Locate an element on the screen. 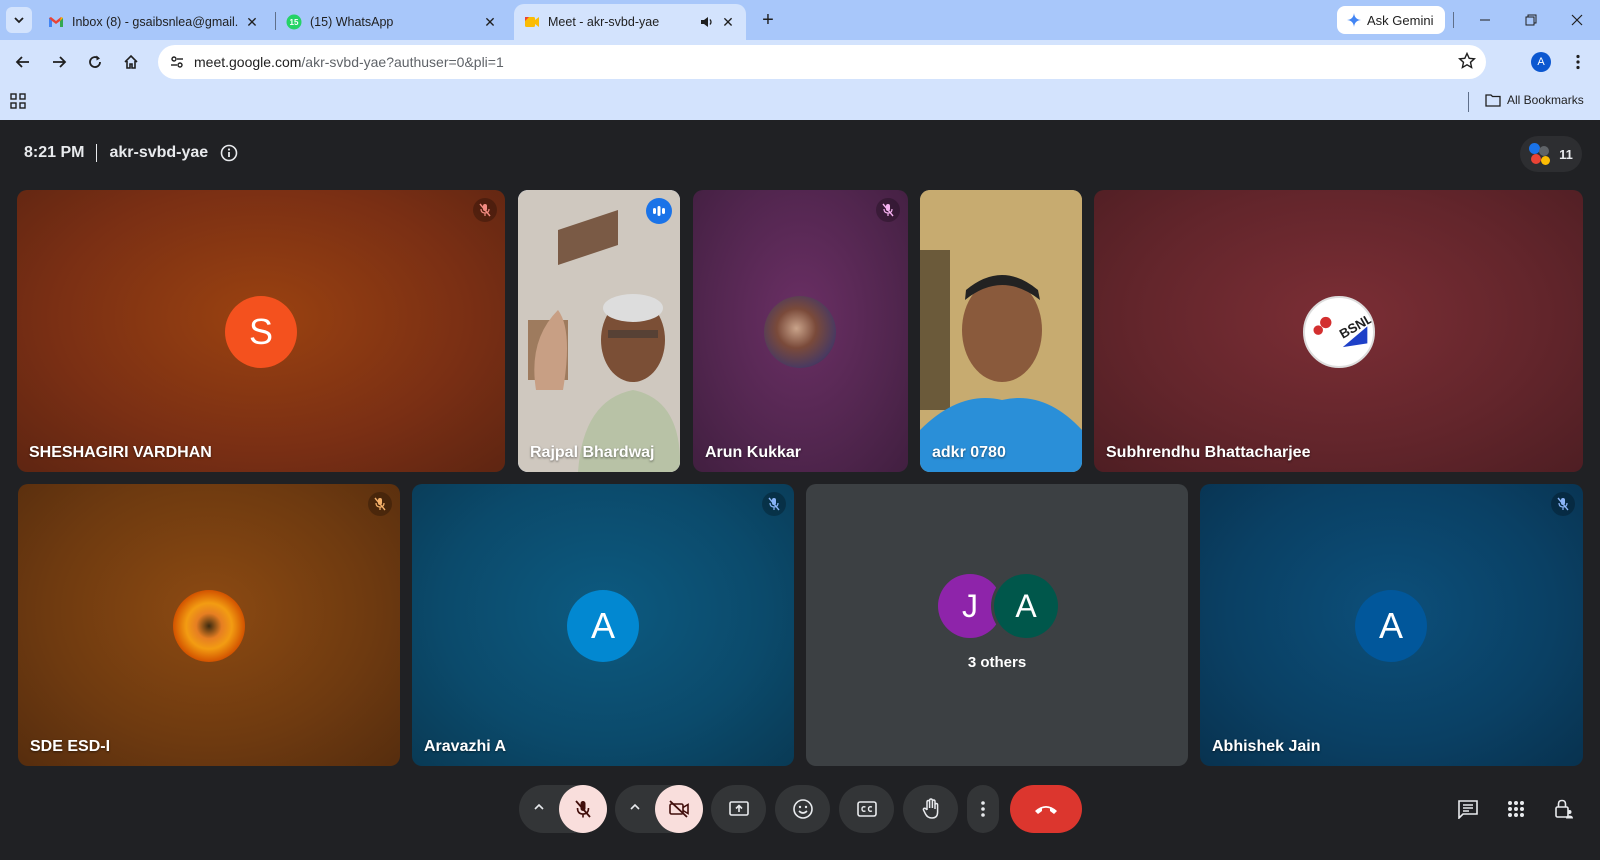 This screenshot has width=1600, height=860. mic-control-group is located at coordinates (563, 809).